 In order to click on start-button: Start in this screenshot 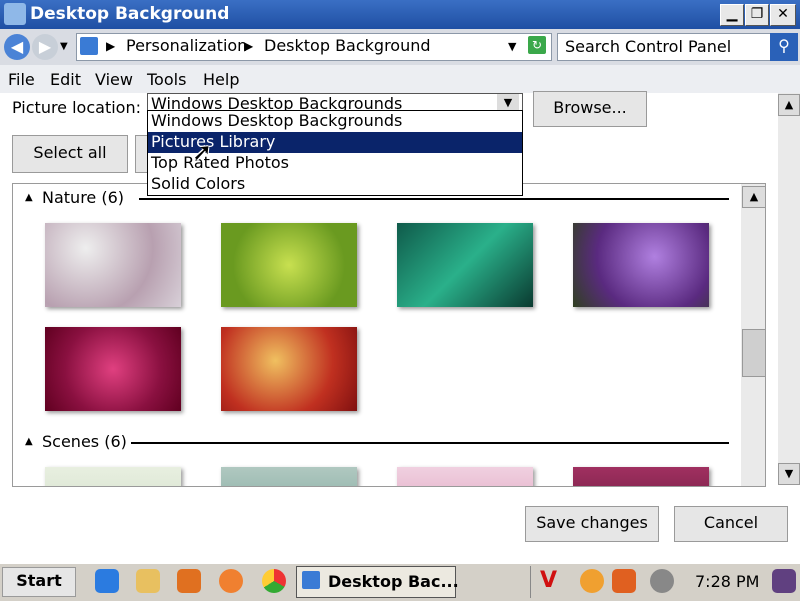, I will do `click(39, 582)`.